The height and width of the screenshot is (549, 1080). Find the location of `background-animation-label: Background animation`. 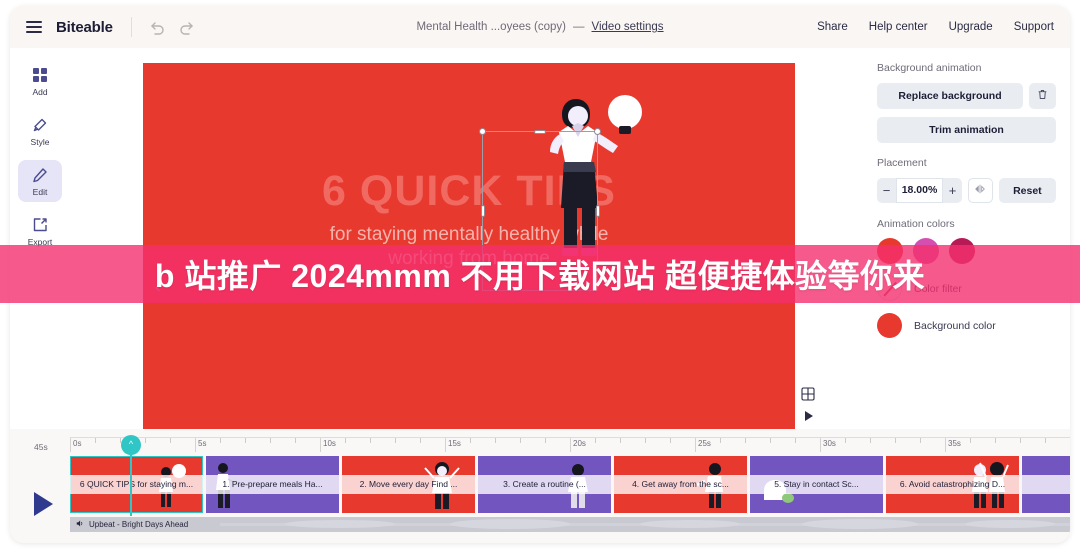

background-animation-label: Background animation is located at coordinates (929, 68).